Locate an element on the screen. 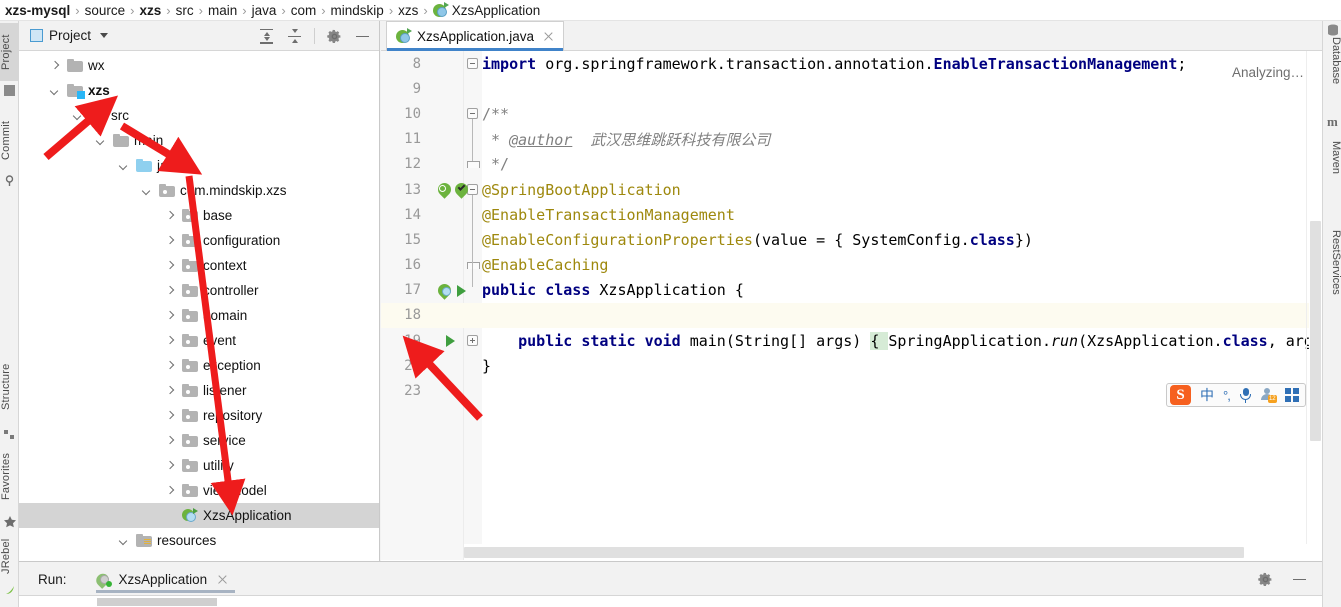  tool-window-tab-commit: Commit is located at coordinates (9, 140).